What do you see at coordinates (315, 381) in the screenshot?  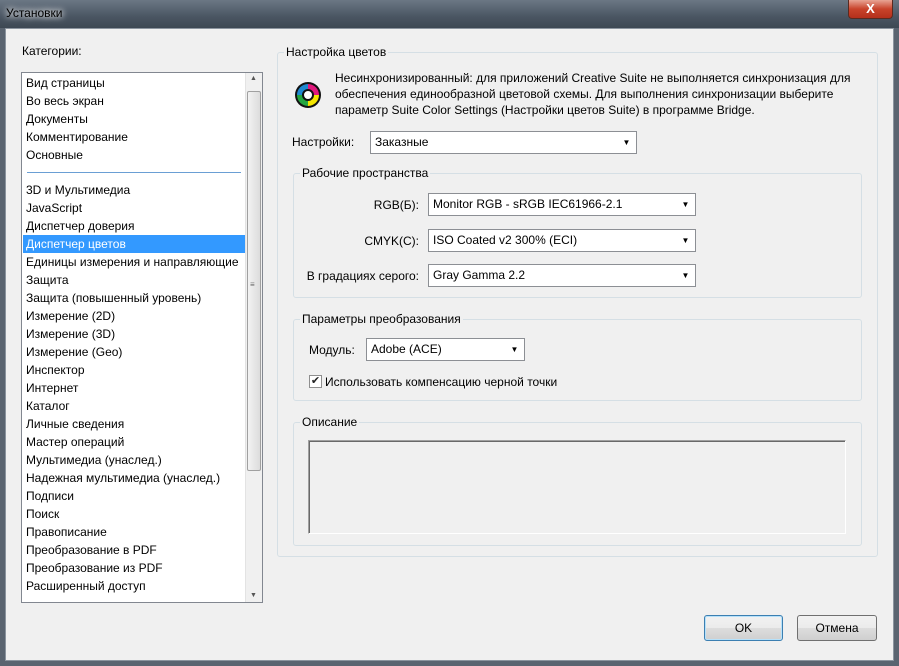 I see `bpc-checkbox: ✔` at bounding box center [315, 381].